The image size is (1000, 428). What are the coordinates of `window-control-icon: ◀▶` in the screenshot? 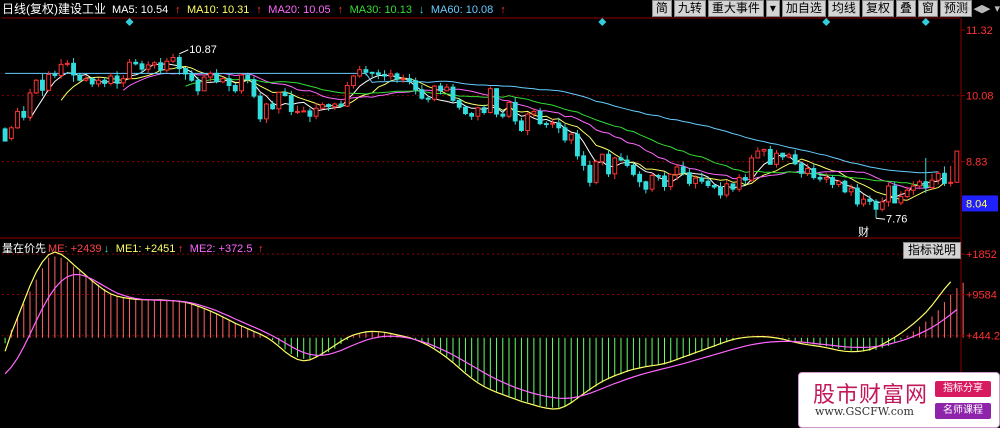 It's located at (982, 8).